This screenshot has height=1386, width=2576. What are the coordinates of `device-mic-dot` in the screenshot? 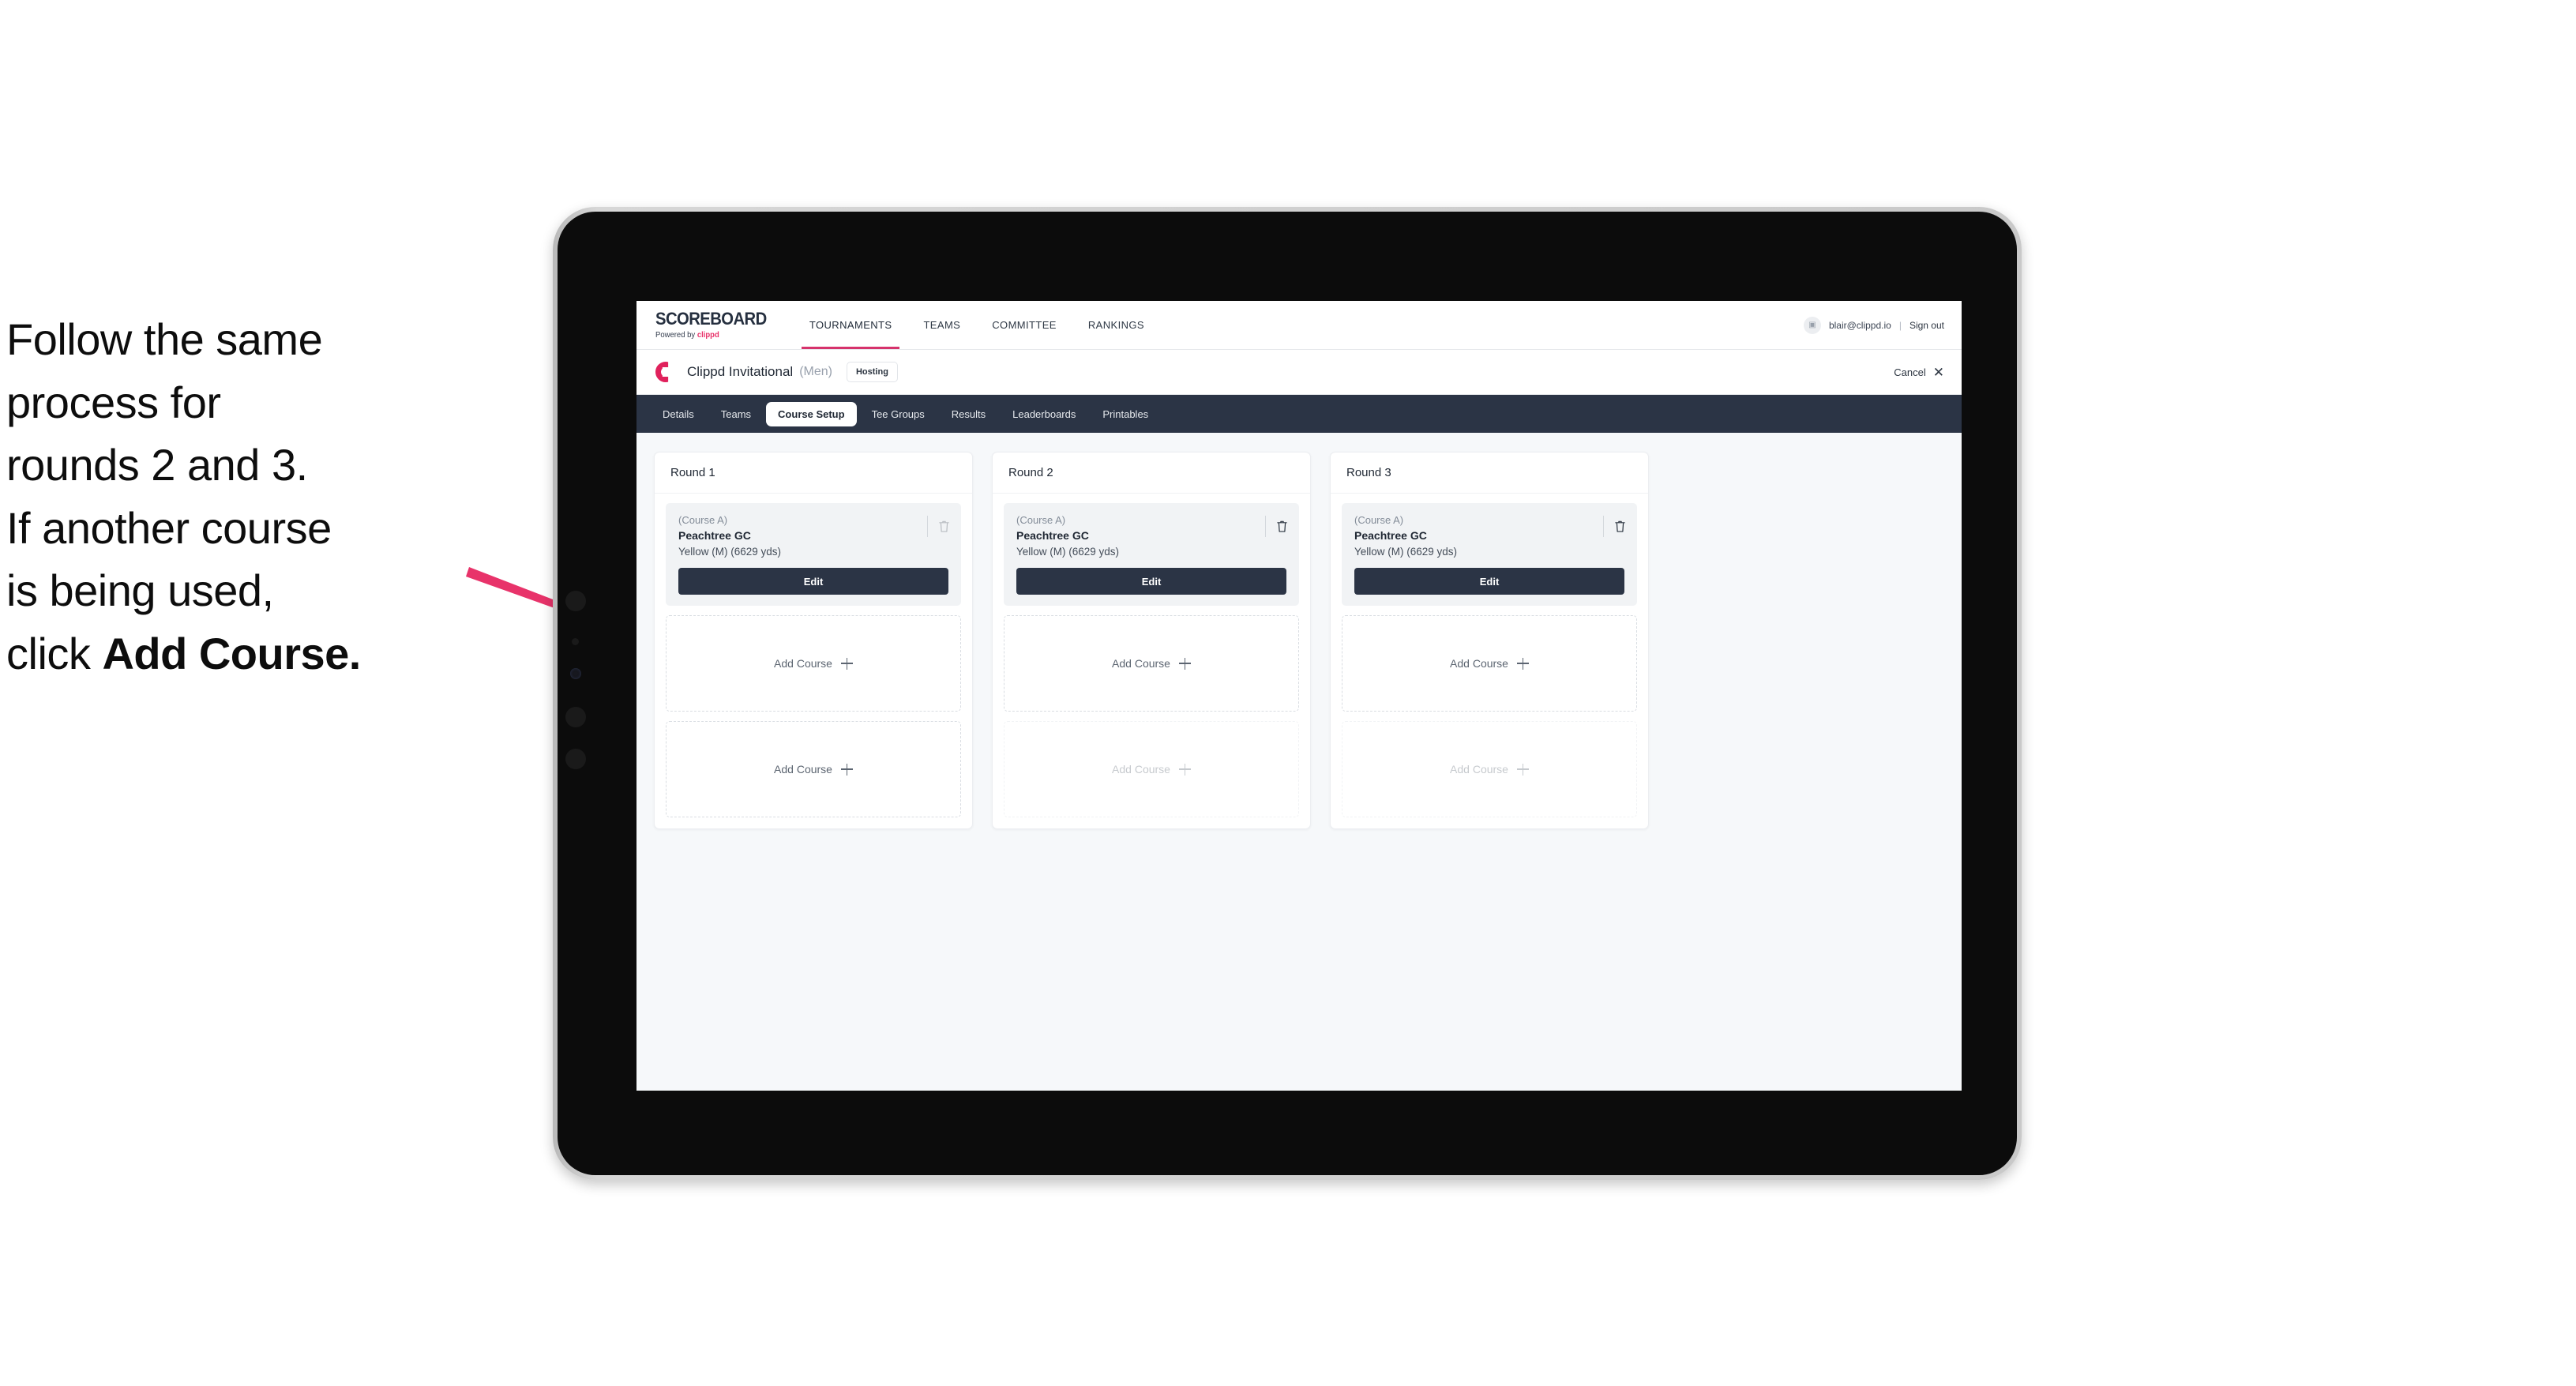 It's located at (575, 641).